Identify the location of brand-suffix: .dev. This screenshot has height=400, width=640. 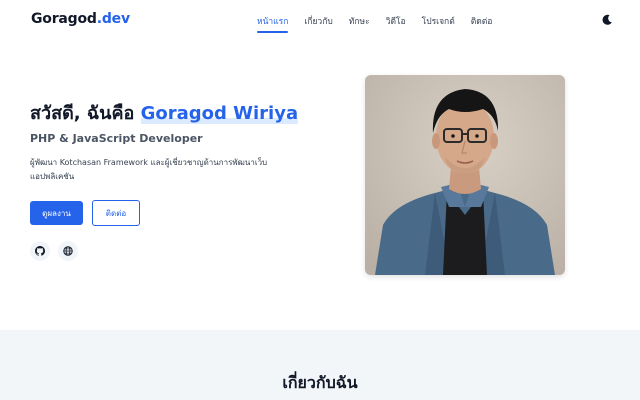
(113, 19).